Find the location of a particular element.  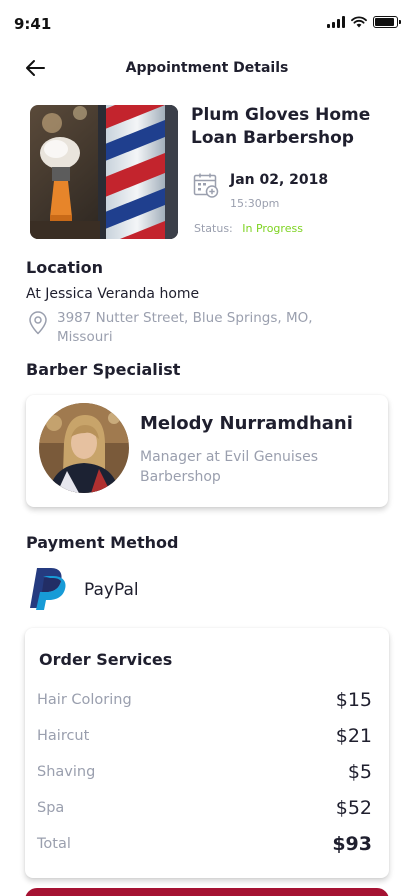

location-title: Location is located at coordinates (64, 267).